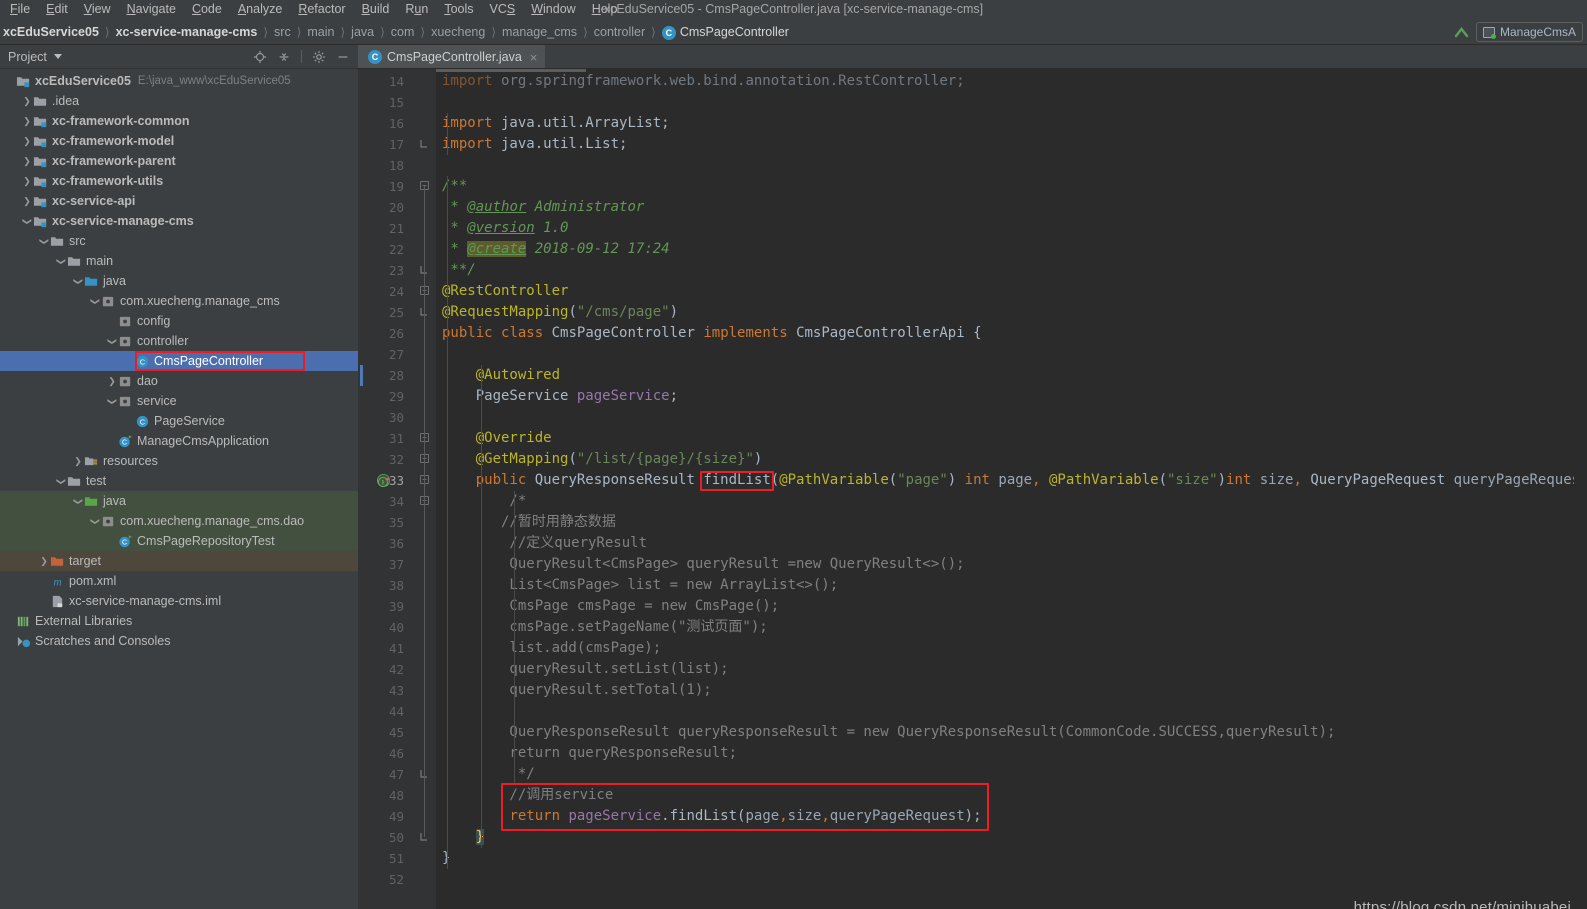 This screenshot has height=909, width=1587. What do you see at coordinates (362, 32) in the screenshot?
I see `breadcrumb-item-java: java` at bounding box center [362, 32].